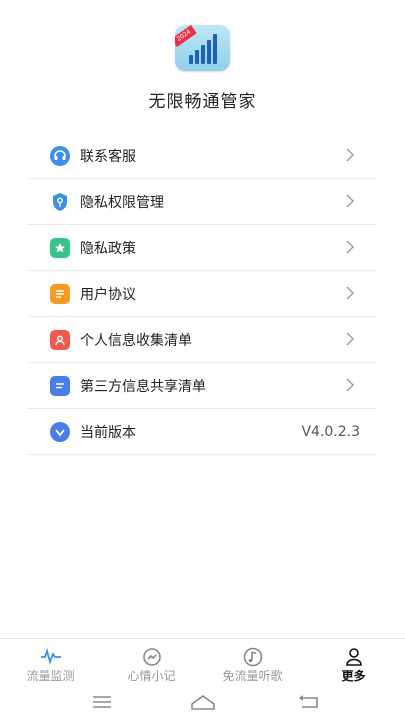  Describe the element at coordinates (202, 156) in the screenshot. I see `menu-item-contact: 联系客服` at that location.